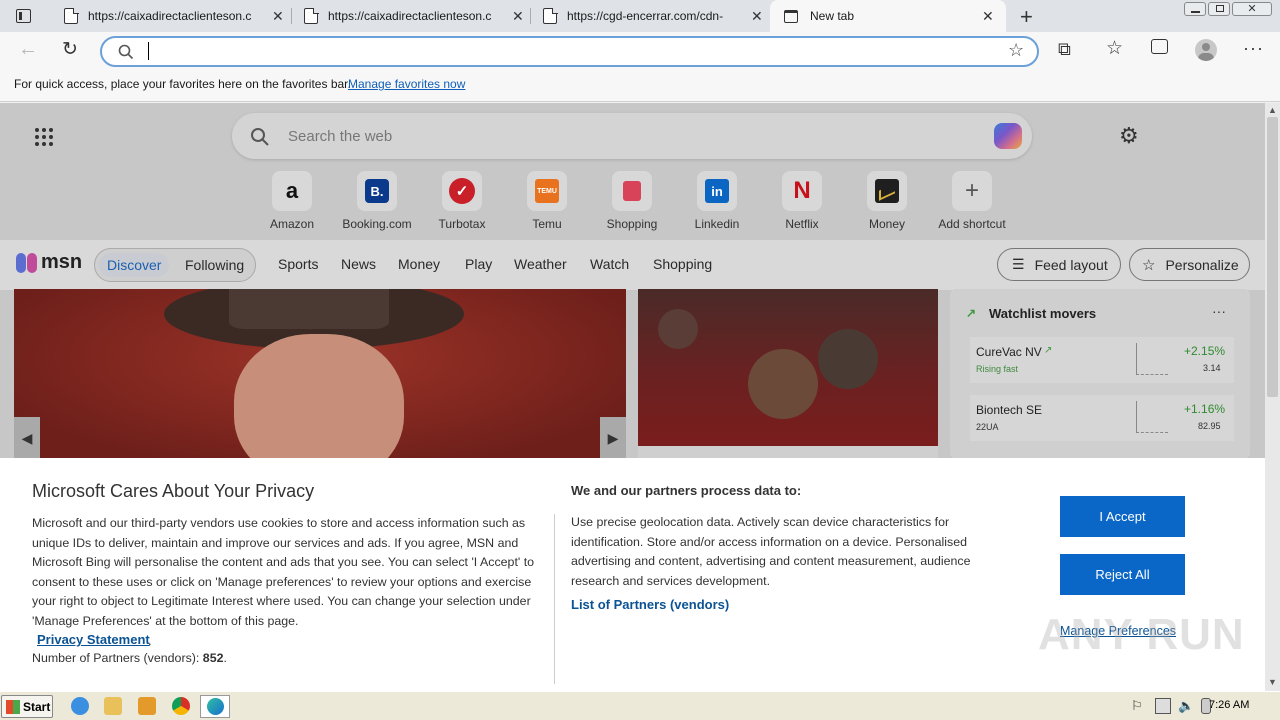 Image resolution: width=1280 pixels, height=720 pixels. I want to click on accept-button: I Accept, so click(1122, 516).